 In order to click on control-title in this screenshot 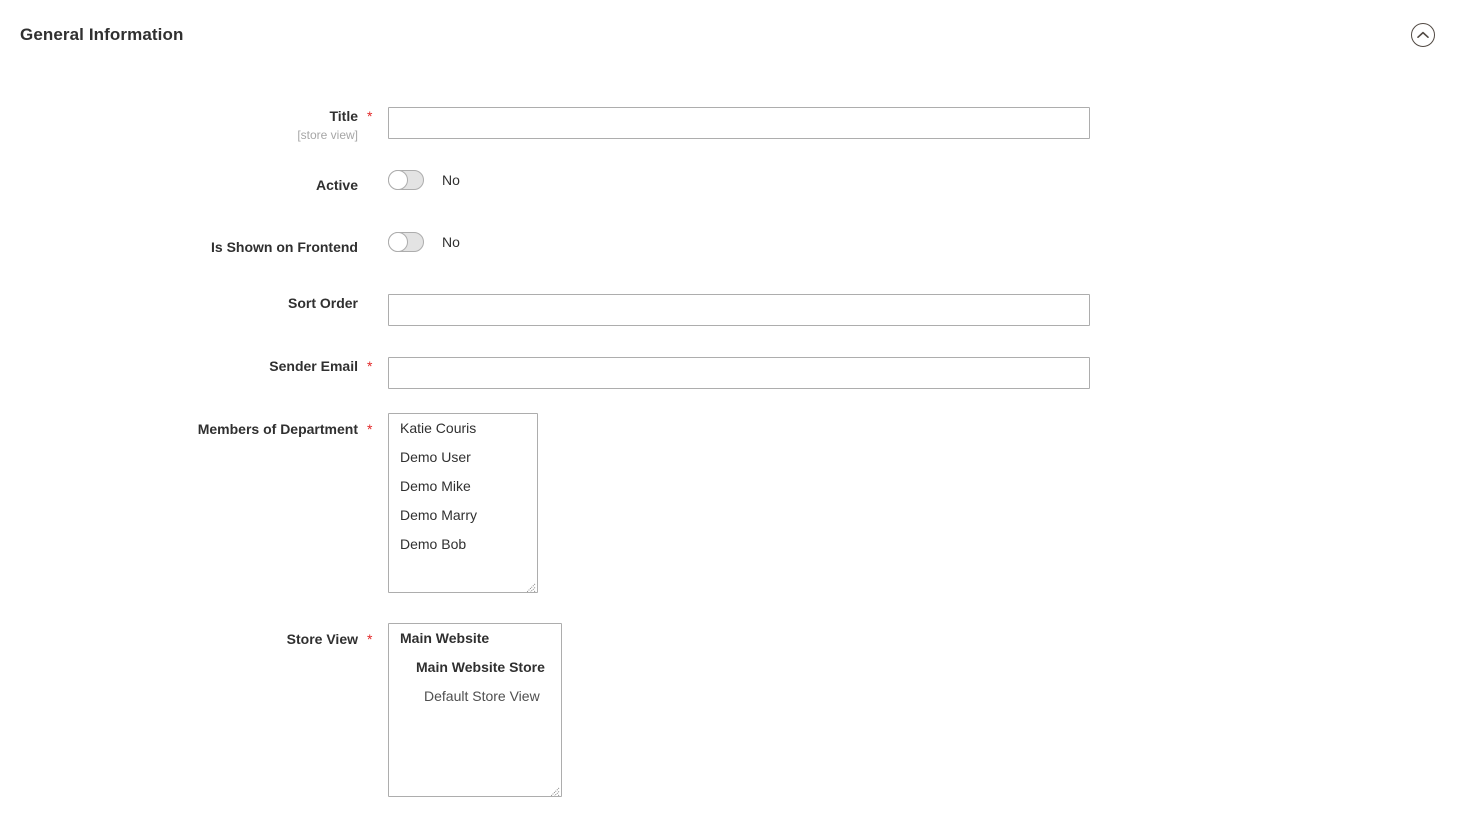, I will do `click(739, 122)`.